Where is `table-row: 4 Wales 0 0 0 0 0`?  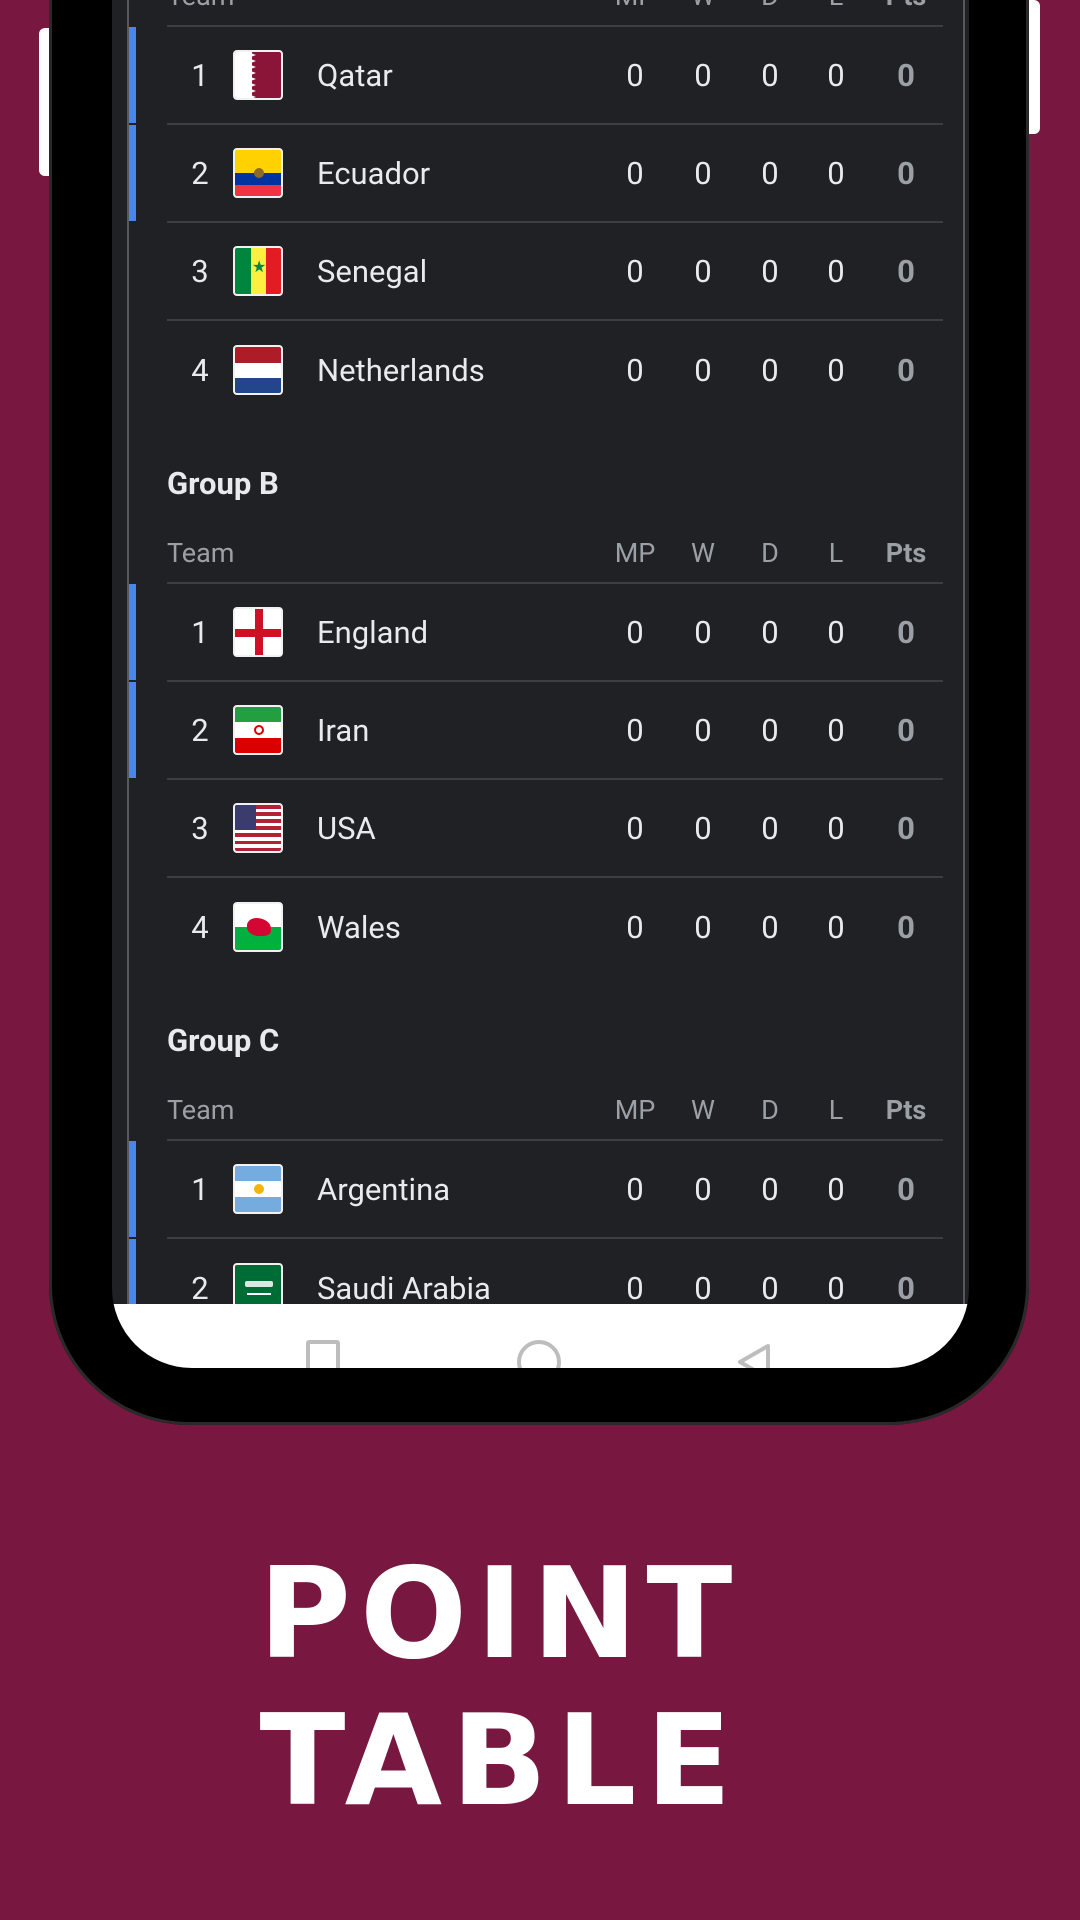
table-row: 4 Wales 0 0 0 0 0 is located at coordinates (555, 927).